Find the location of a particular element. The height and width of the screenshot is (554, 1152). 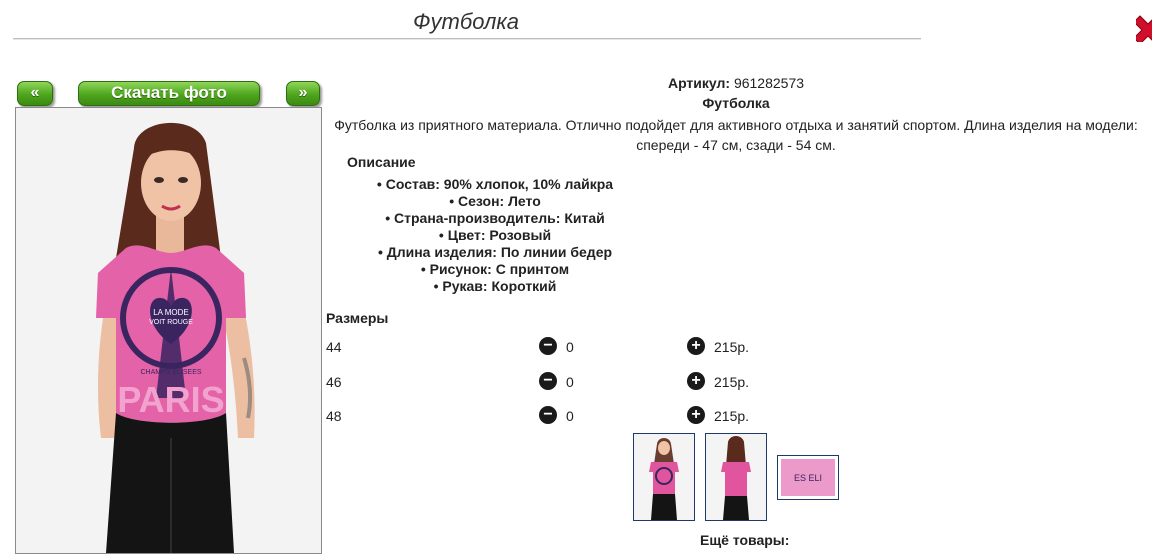

attribute-item: • Страна-производитель: Китай is located at coordinates (495, 218).